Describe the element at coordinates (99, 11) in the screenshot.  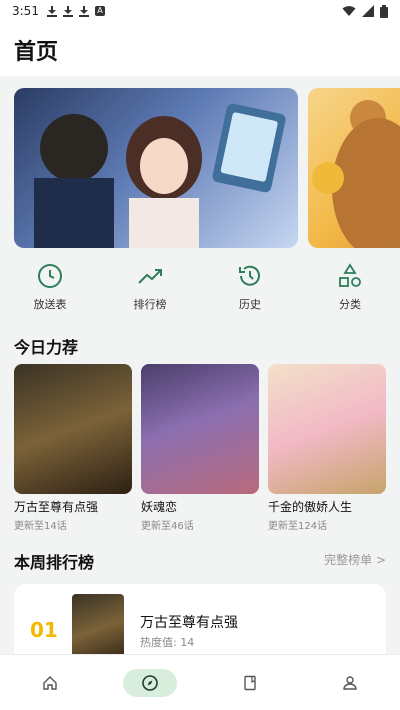
I see `app-notification-icon: A` at that location.